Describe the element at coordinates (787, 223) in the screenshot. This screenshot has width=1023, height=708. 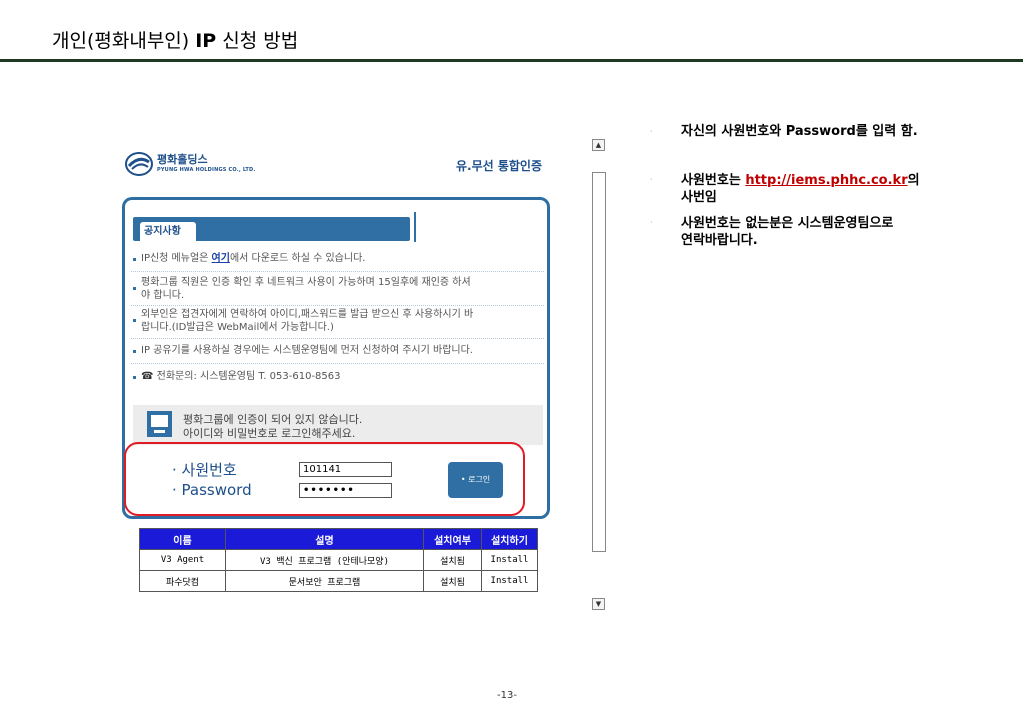
I see `instruction-item-3: 사원번호는 없는분은 시스템운영팀으로` at that location.